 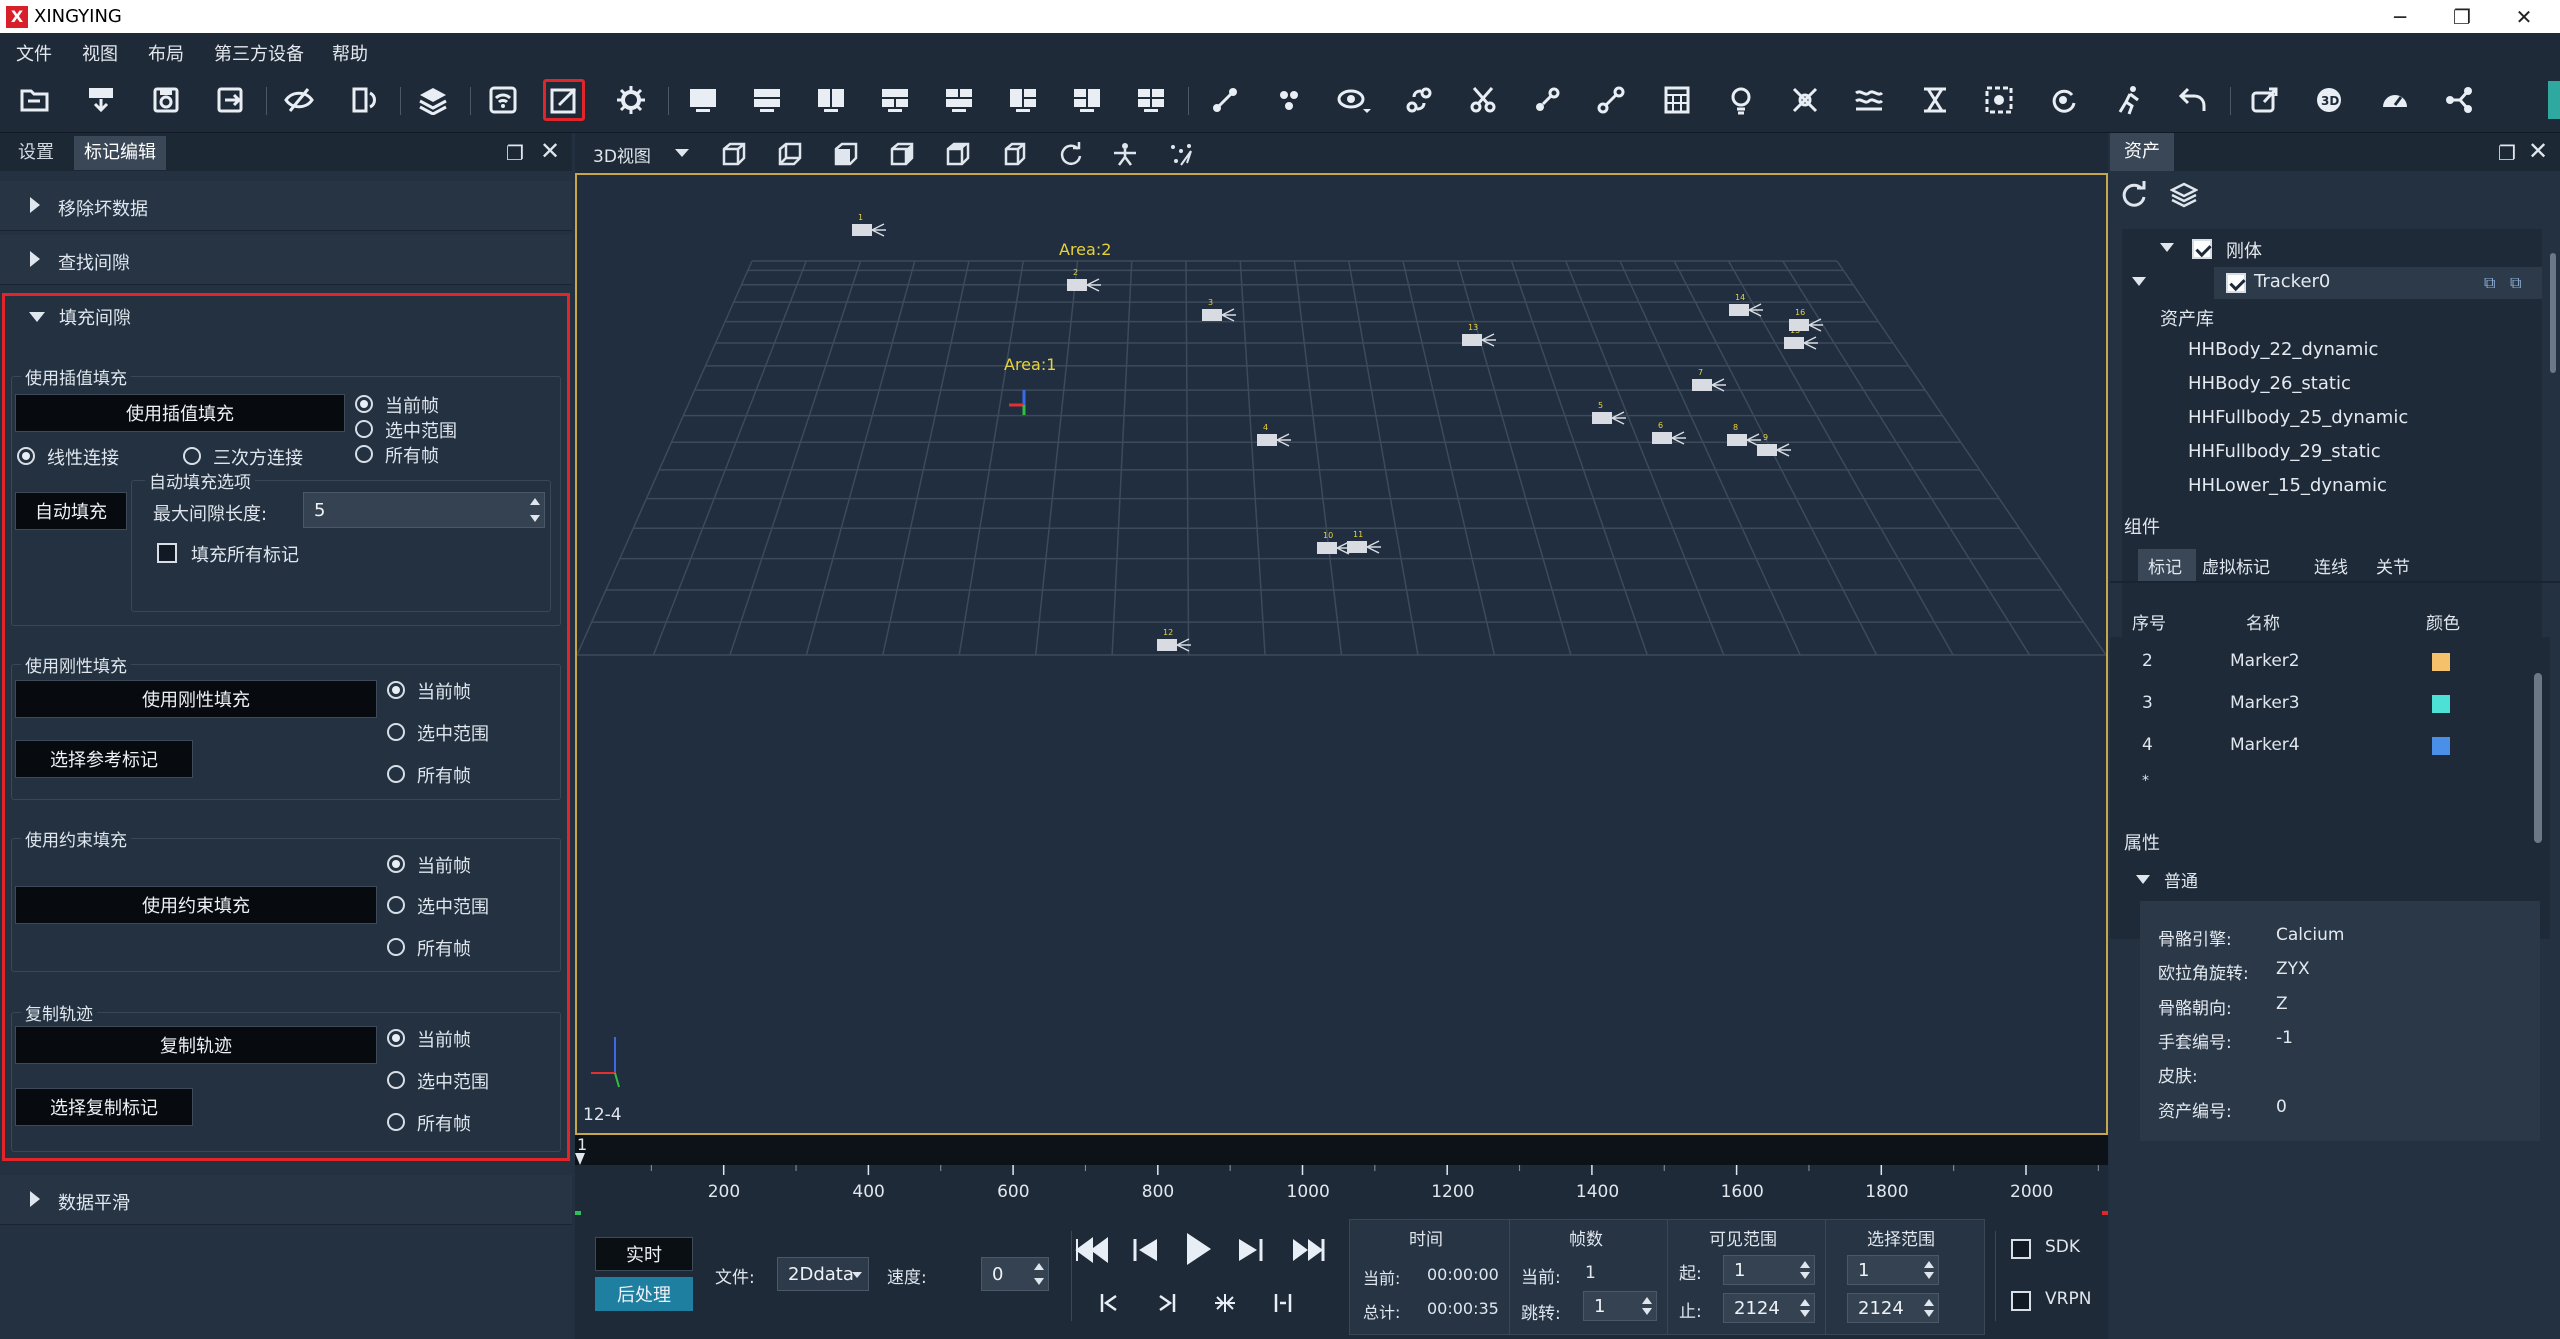 What do you see at coordinates (2554, 100) in the screenshot?
I see `toolbar-overflow-handle` at bounding box center [2554, 100].